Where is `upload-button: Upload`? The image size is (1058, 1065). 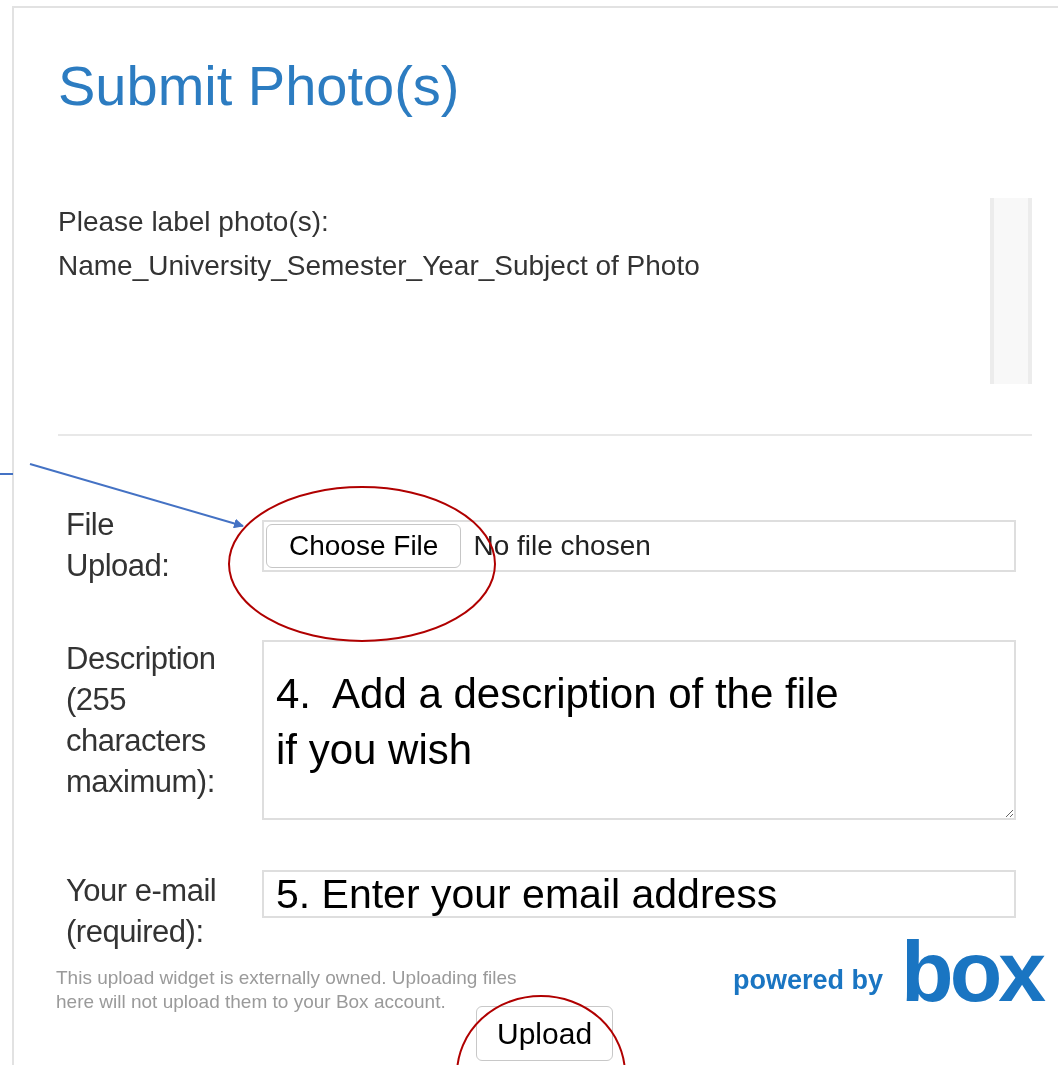
upload-button: Upload is located at coordinates (545, 1033).